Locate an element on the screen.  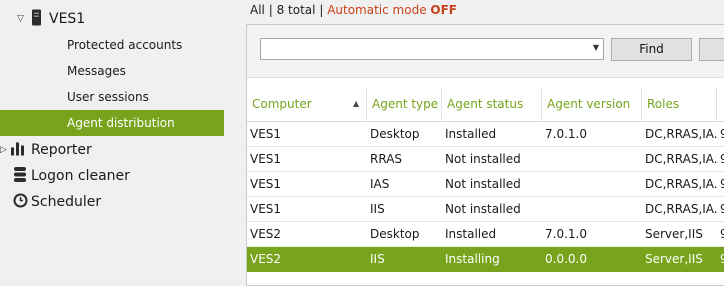
column-header-agent-status: Agent status is located at coordinates (492, 104).